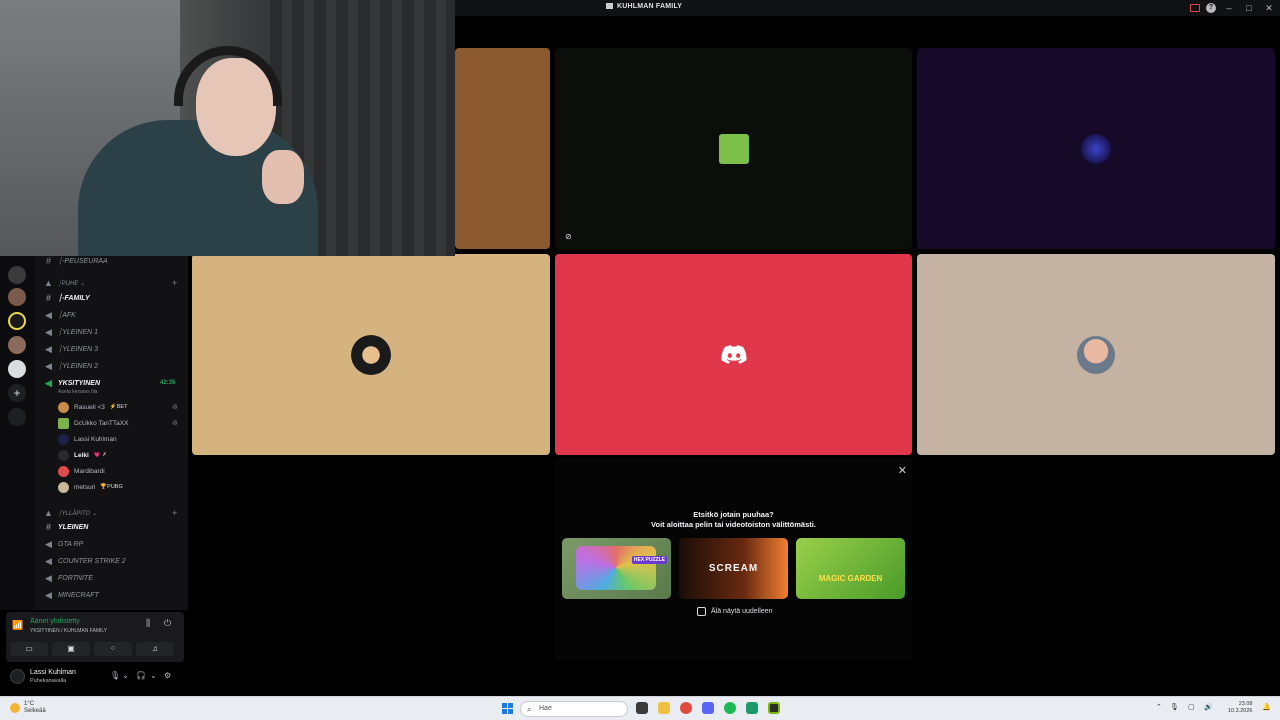 The image size is (1280, 720). I want to click on voice-location: YKSITYINEN / KUHLMAN FAMILY, so click(68, 631).